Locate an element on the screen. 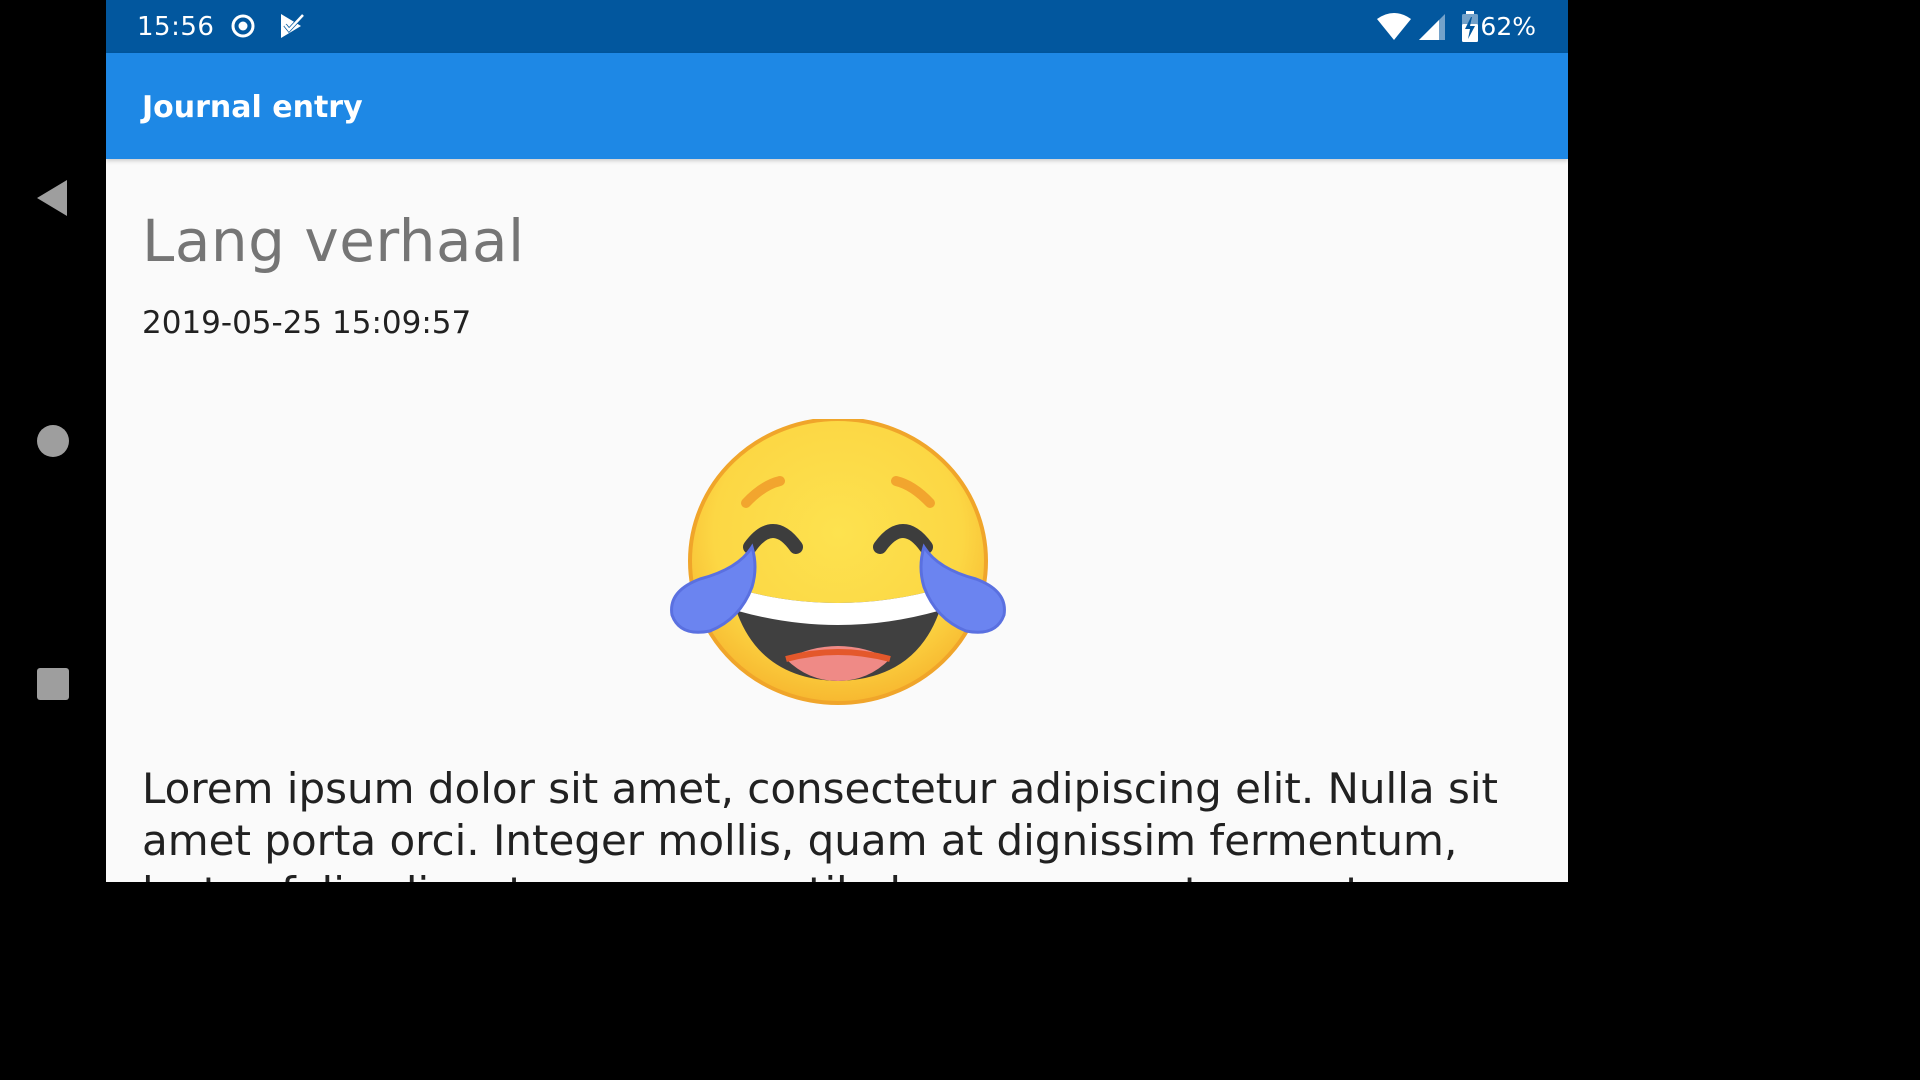  status-time: 15:56 is located at coordinates (176, 27).